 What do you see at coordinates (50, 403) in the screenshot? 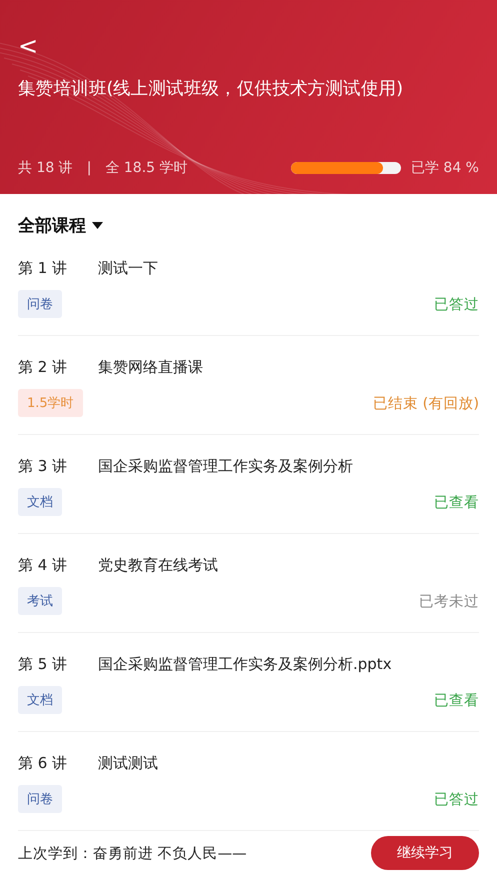
I see `lesson-tag: 1.5学时` at bounding box center [50, 403].